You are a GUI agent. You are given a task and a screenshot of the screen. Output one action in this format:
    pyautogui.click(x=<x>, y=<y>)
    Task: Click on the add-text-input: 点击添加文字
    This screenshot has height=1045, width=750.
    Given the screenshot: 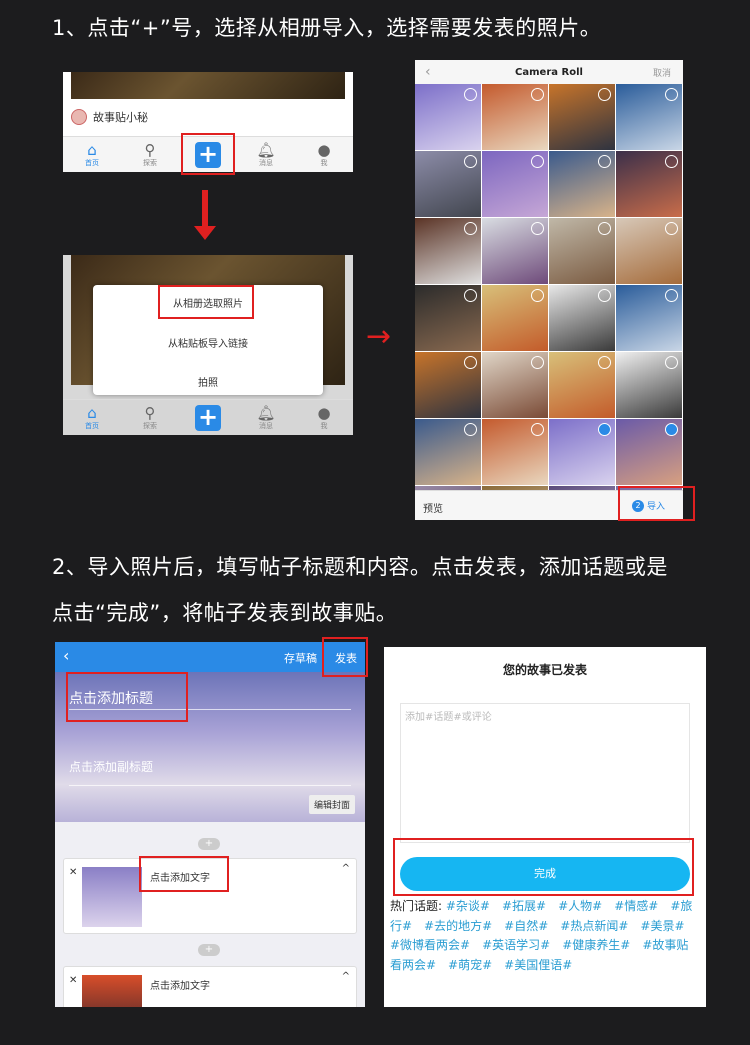 What is the action you would take?
    pyautogui.click(x=180, y=984)
    